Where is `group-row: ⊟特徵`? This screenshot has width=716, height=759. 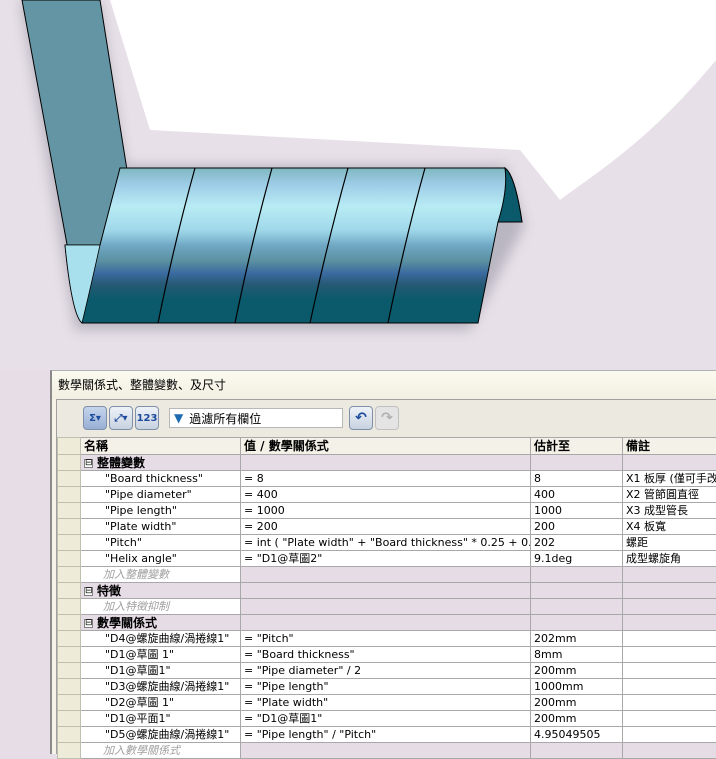
group-row: ⊟特徵 is located at coordinates (387, 591).